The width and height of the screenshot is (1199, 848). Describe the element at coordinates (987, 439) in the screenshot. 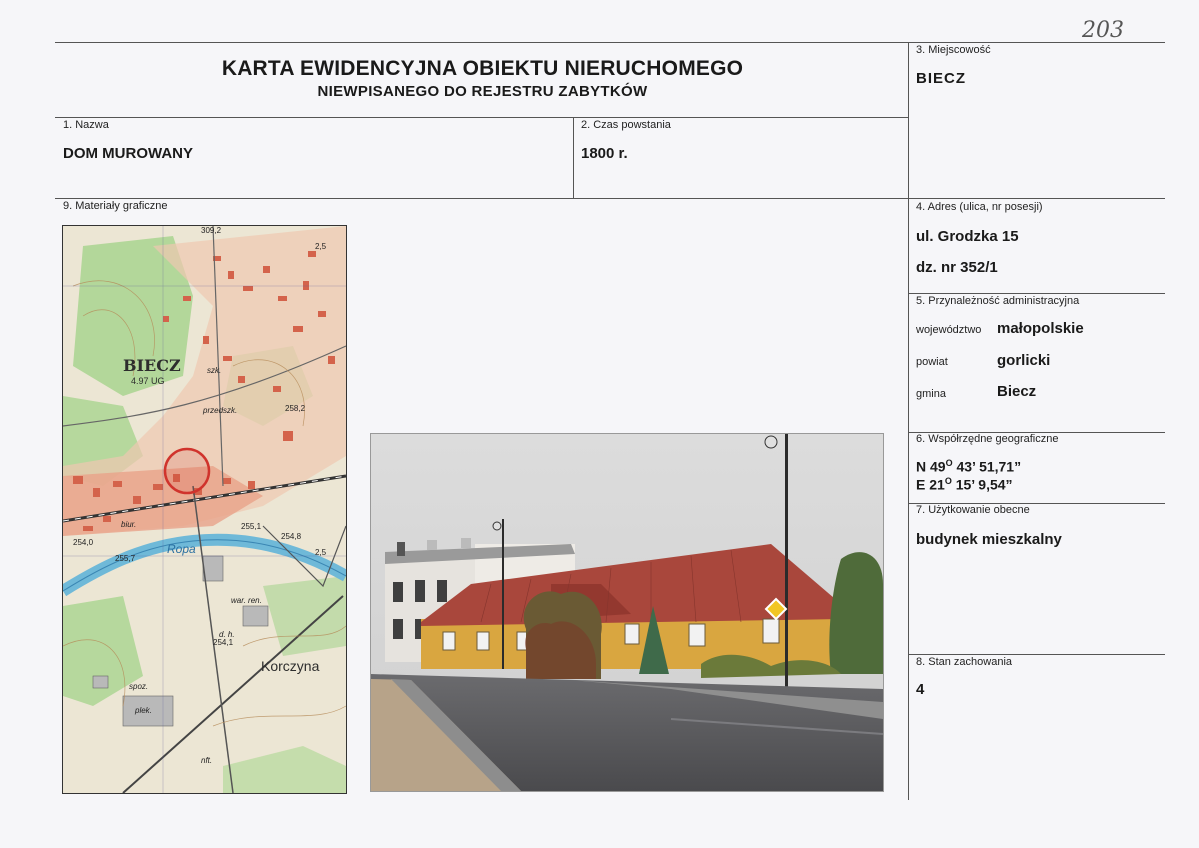

I see `field-label-wspolrzedne: 6. Współrzędne geograficzne` at that location.